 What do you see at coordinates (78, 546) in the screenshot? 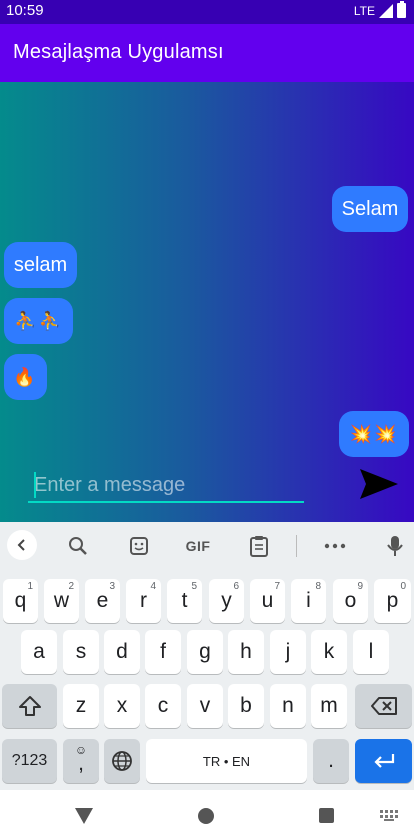
I see `search-icon` at bounding box center [78, 546].